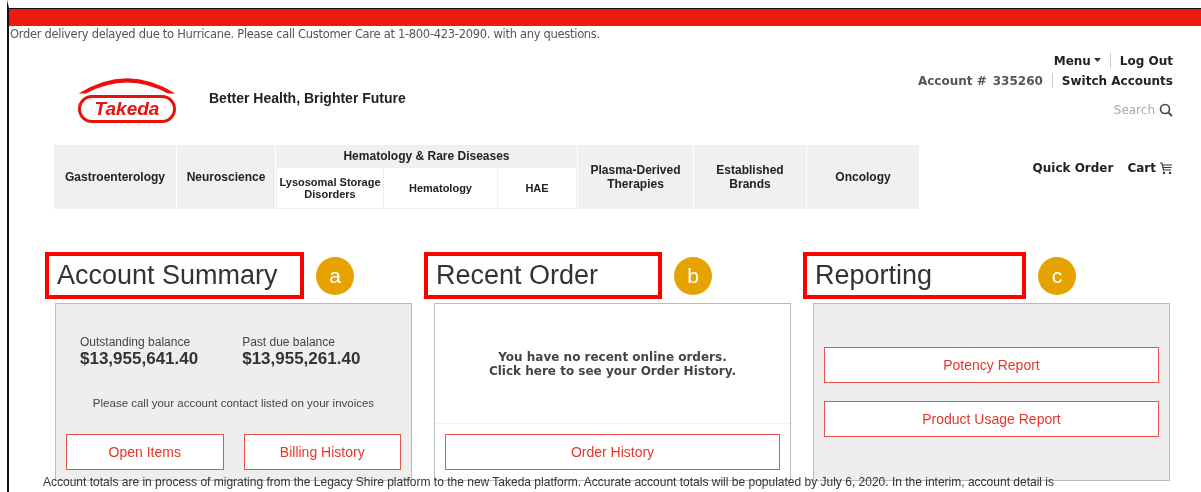 Image resolution: width=1201 pixels, height=492 pixels. What do you see at coordinates (1057, 275) in the screenshot?
I see `callout-badge: c` at bounding box center [1057, 275].